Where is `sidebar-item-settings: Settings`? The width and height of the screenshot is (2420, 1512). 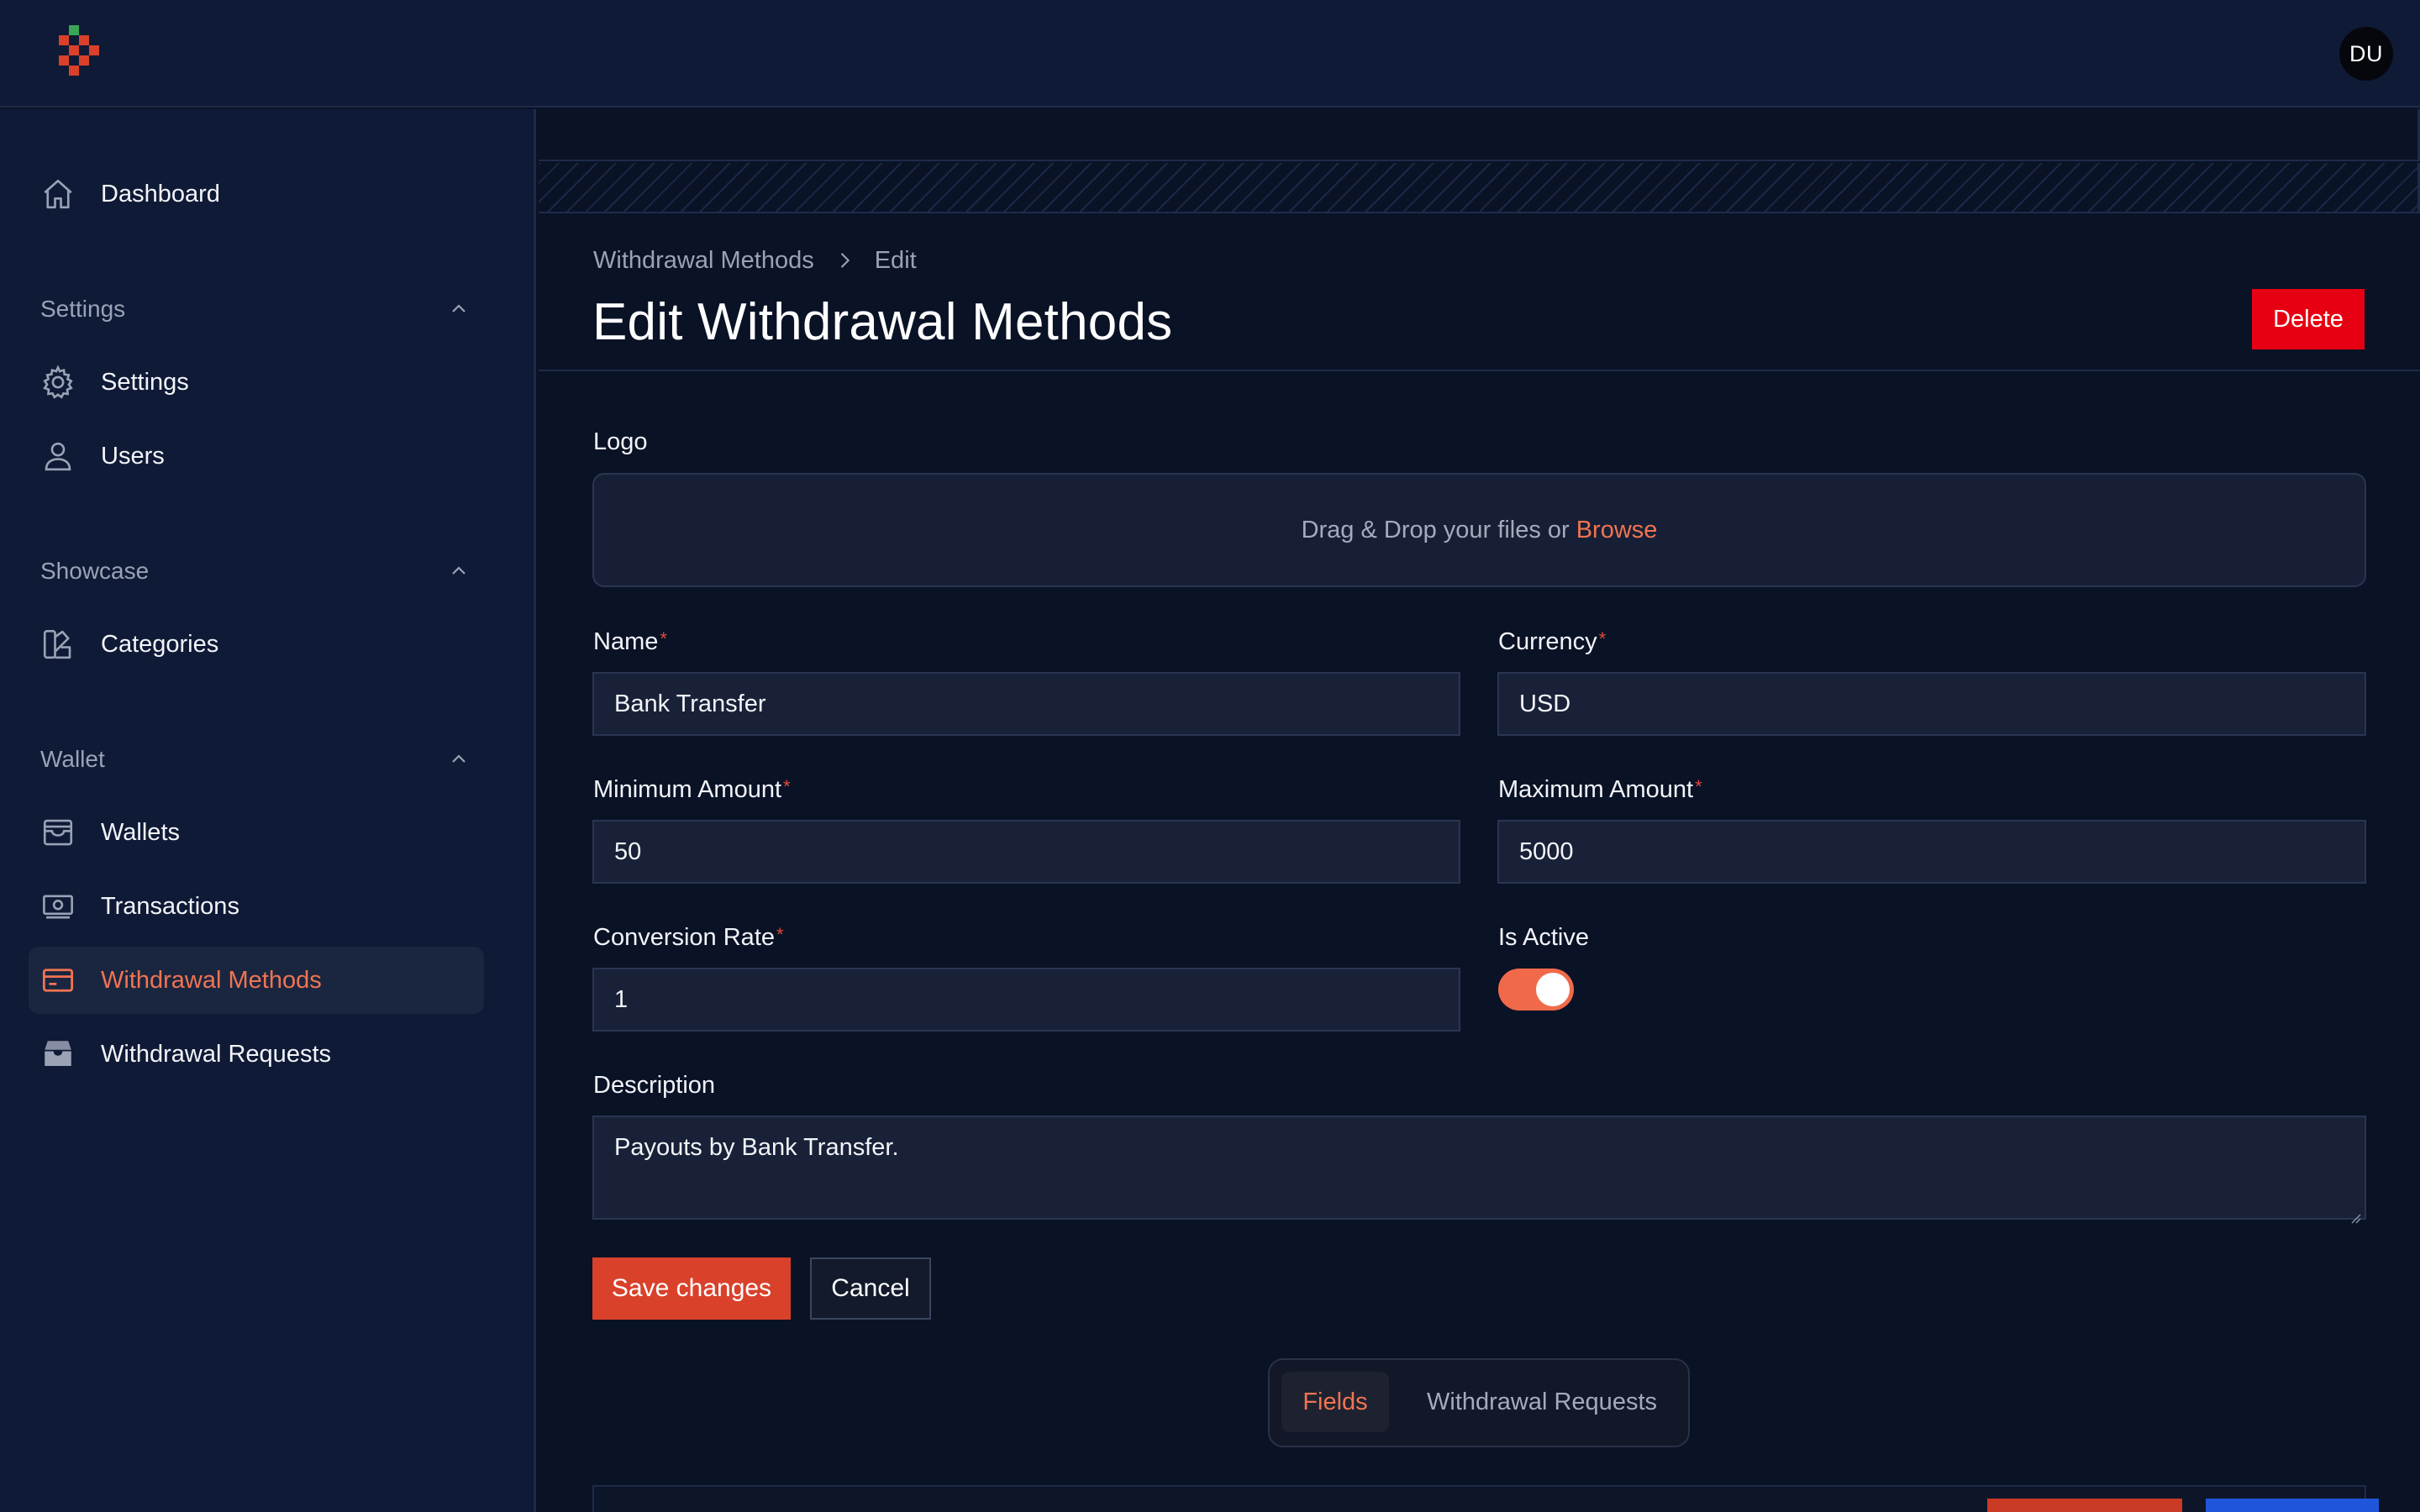
sidebar-item-settings: Settings is located at coordinates (256, 382).